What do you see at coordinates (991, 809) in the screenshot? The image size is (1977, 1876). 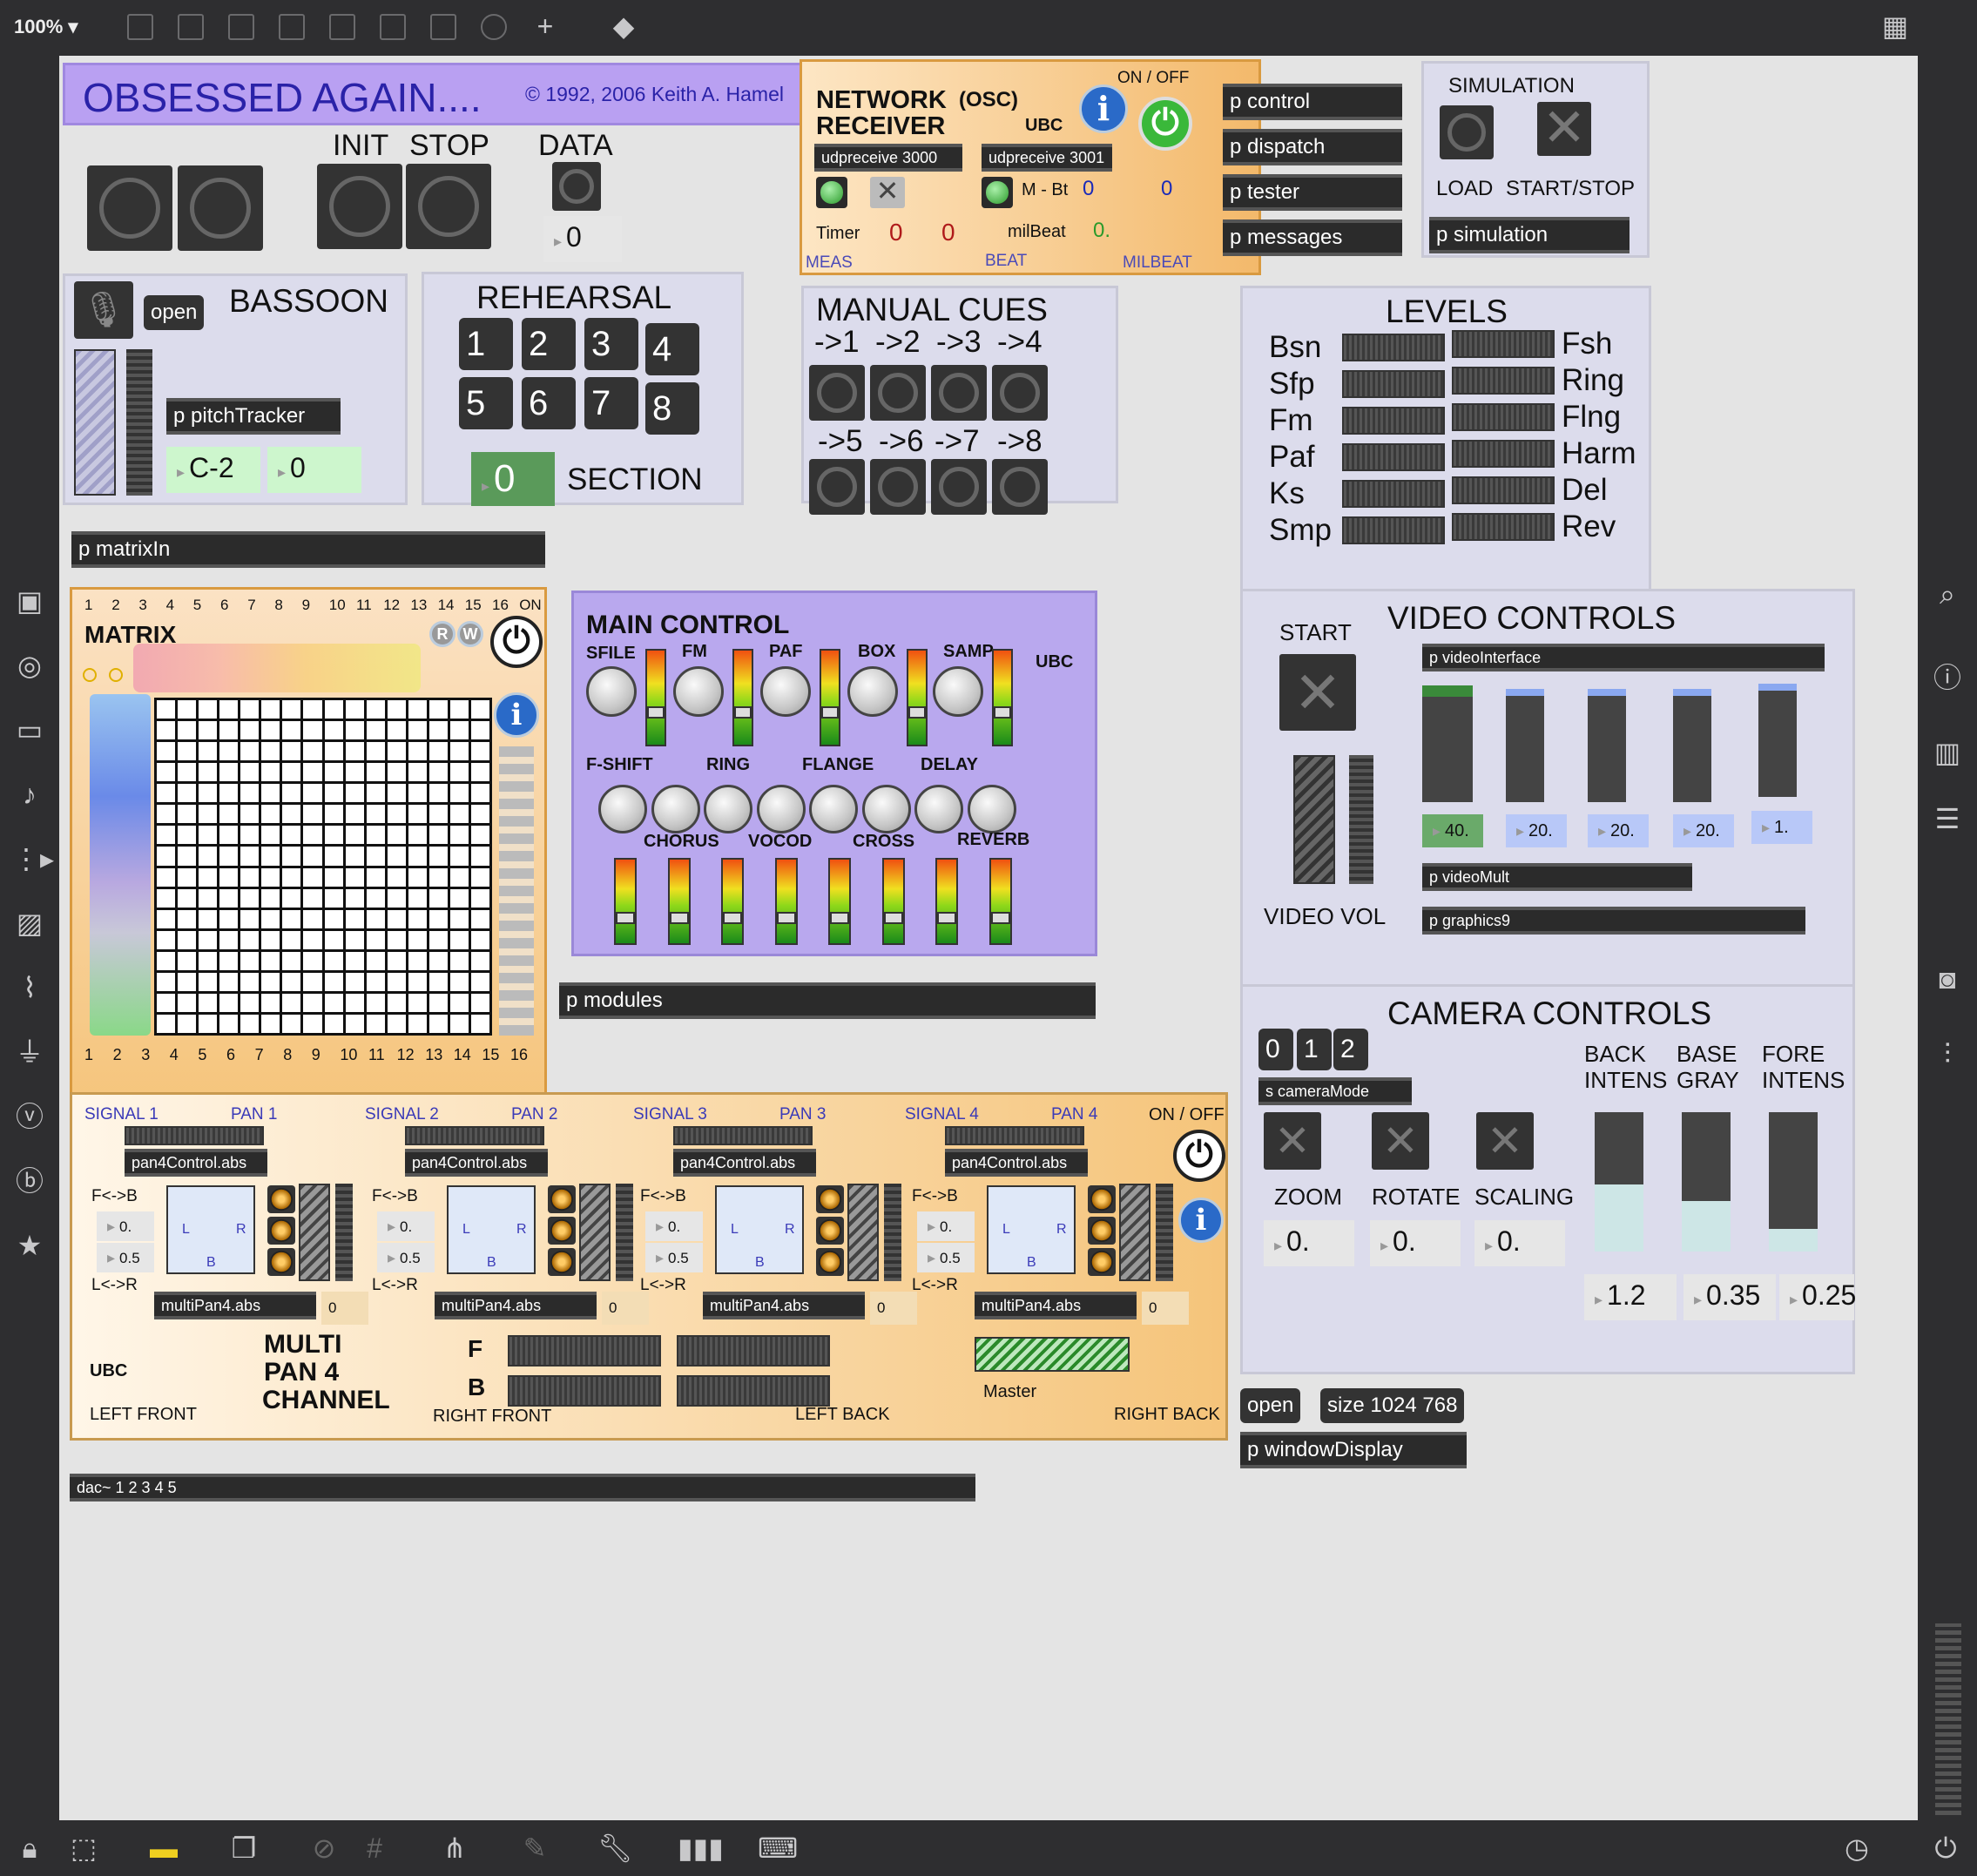 I see `effect-knob` at bounding box center [991, 809].